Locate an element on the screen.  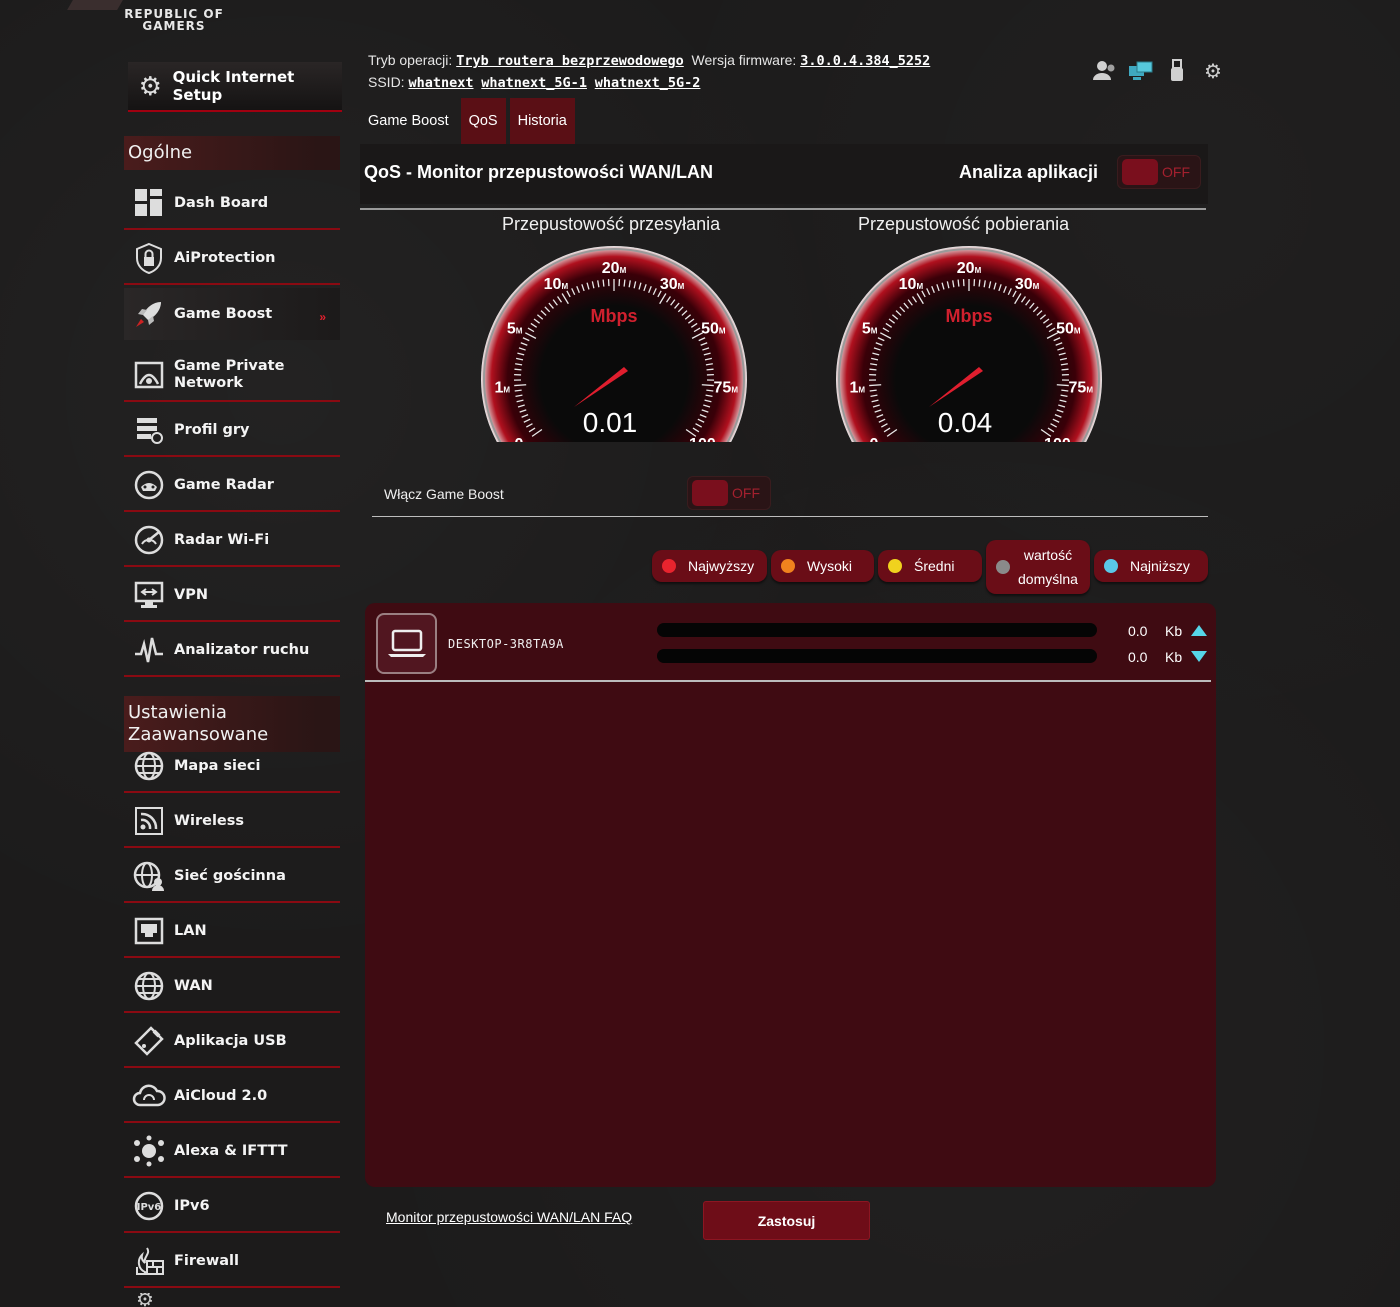
download-bandwidth-bar is located at coordinates (877, 656).